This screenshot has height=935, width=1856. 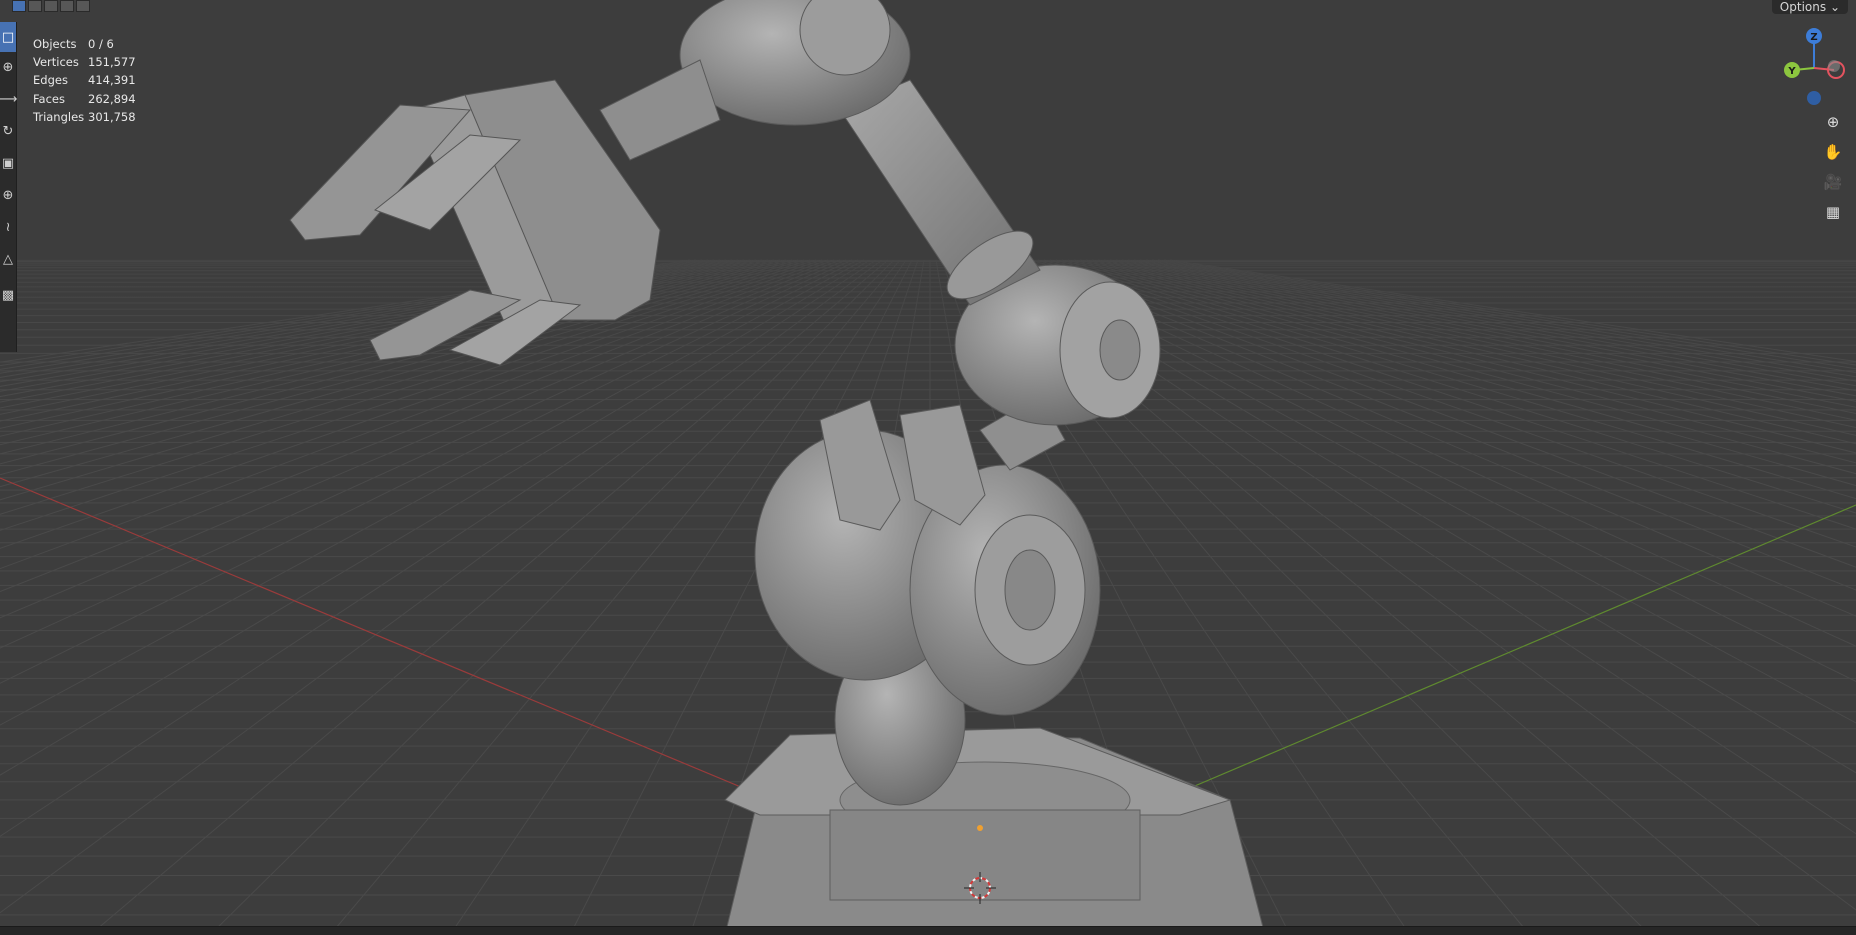 What do you see at coordinates (1833, 182) in the screenshot?
I see `camera-icon: 🎥` at bounding box center [1833, 182].